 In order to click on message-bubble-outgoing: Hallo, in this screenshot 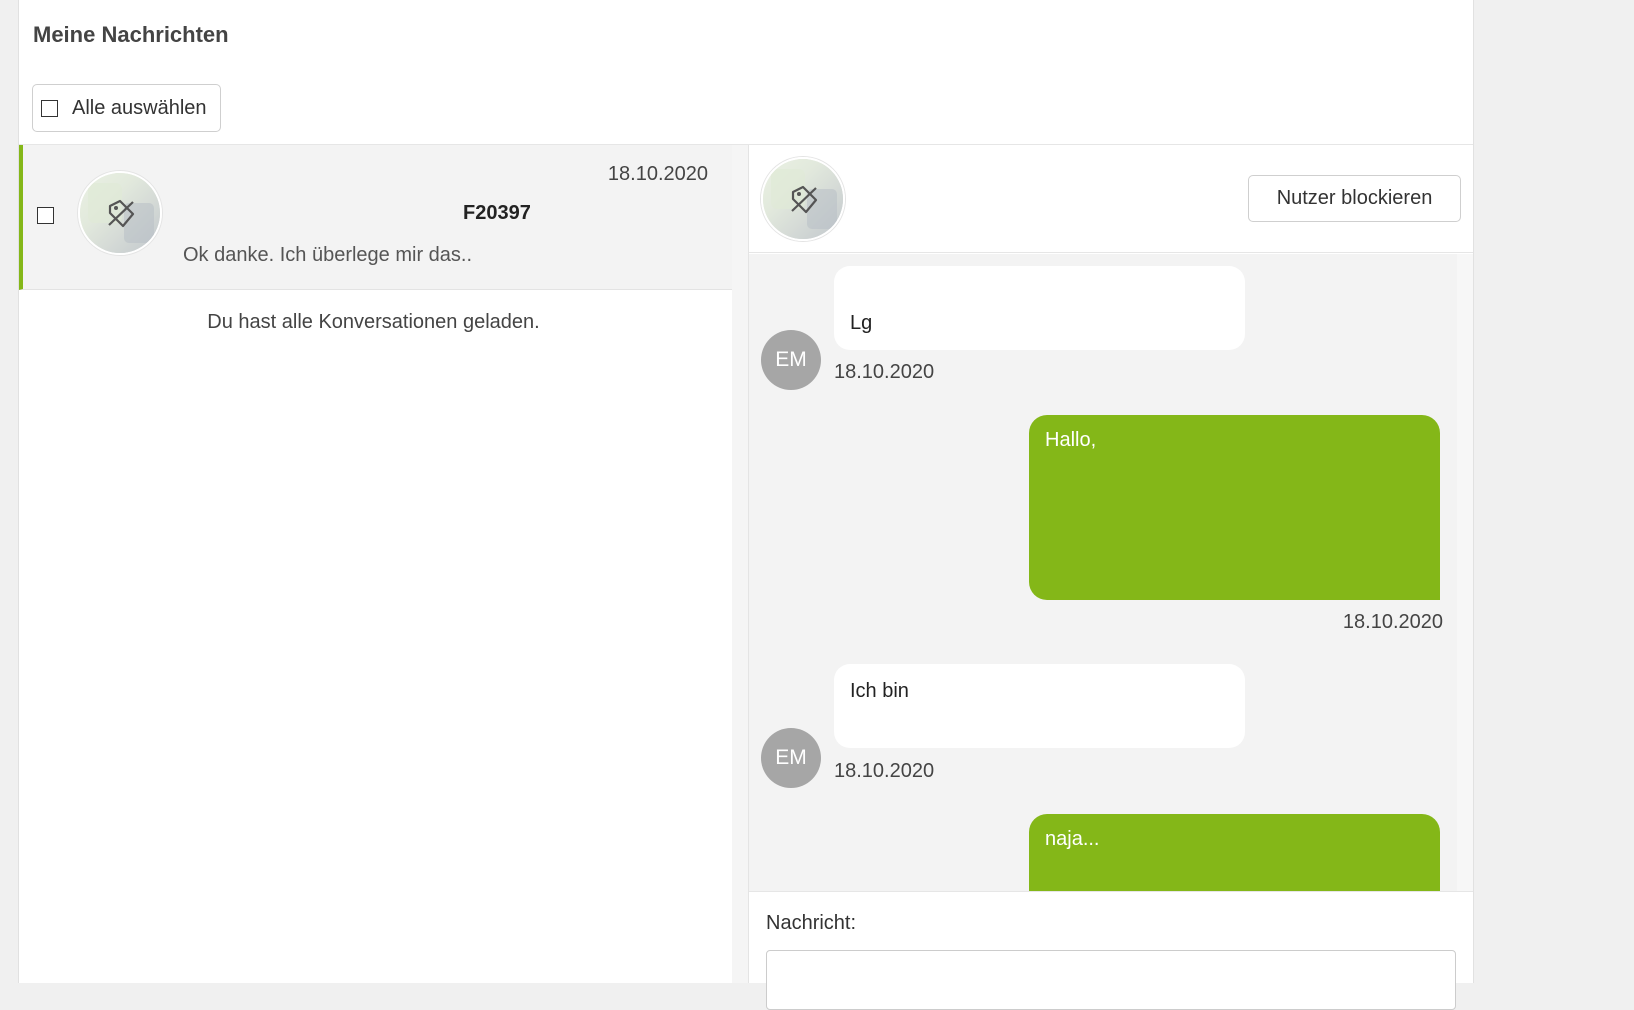, I will do `click(1234, 507)`.